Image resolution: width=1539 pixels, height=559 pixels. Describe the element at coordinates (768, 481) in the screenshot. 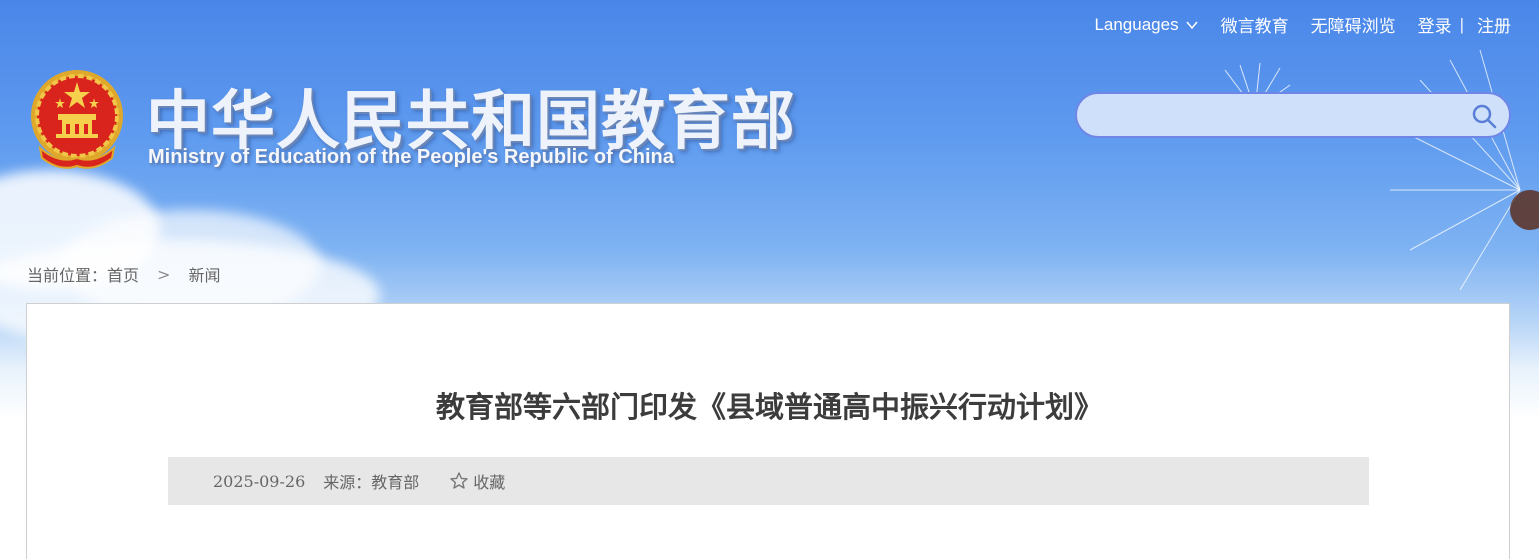

I see `article-meta-bar: 2025-09-26 来源：教育部 收藏` at that location.